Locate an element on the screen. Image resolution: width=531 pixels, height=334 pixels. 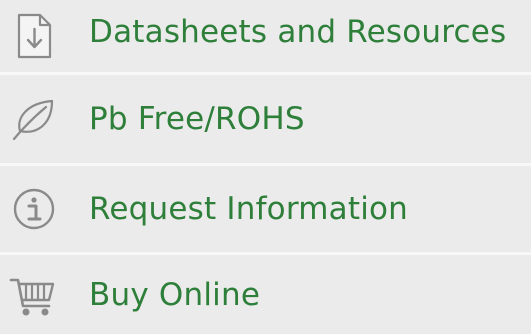
document-download-icon is located at coordinates (34, 36).